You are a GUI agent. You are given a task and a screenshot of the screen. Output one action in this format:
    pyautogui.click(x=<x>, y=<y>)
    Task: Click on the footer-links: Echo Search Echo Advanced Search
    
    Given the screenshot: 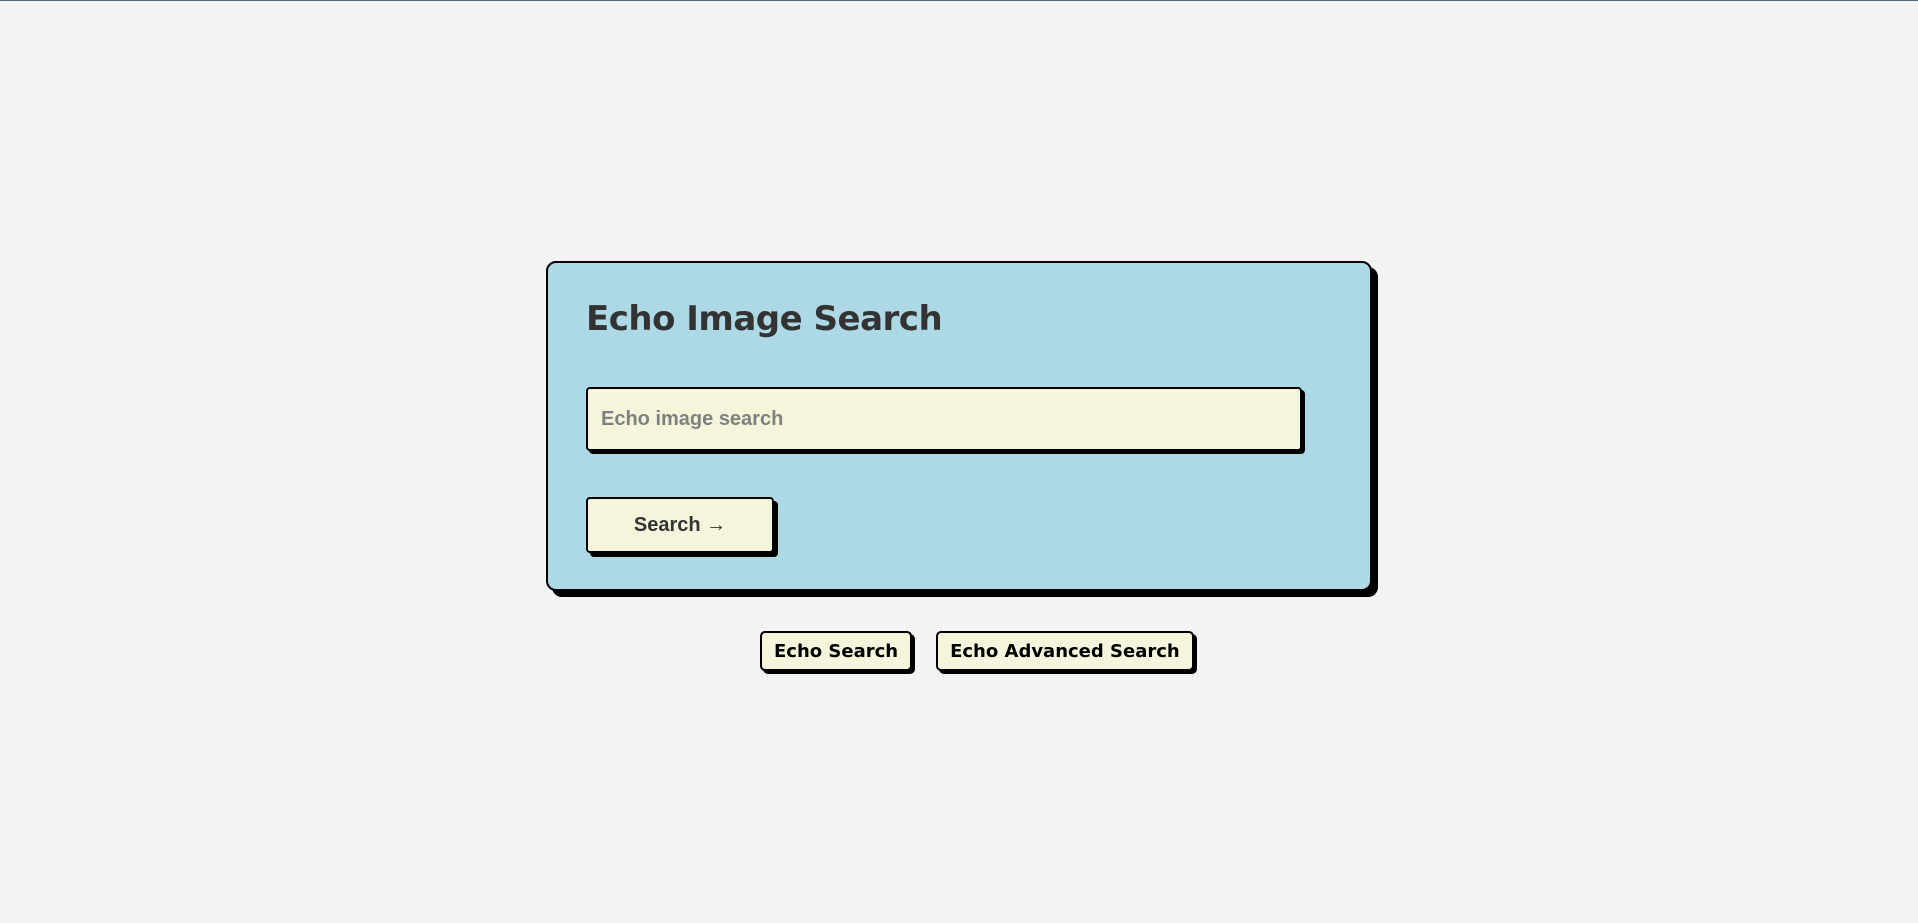 What is the action you would take?
    pyautogui.click(x=977, y=651)
    